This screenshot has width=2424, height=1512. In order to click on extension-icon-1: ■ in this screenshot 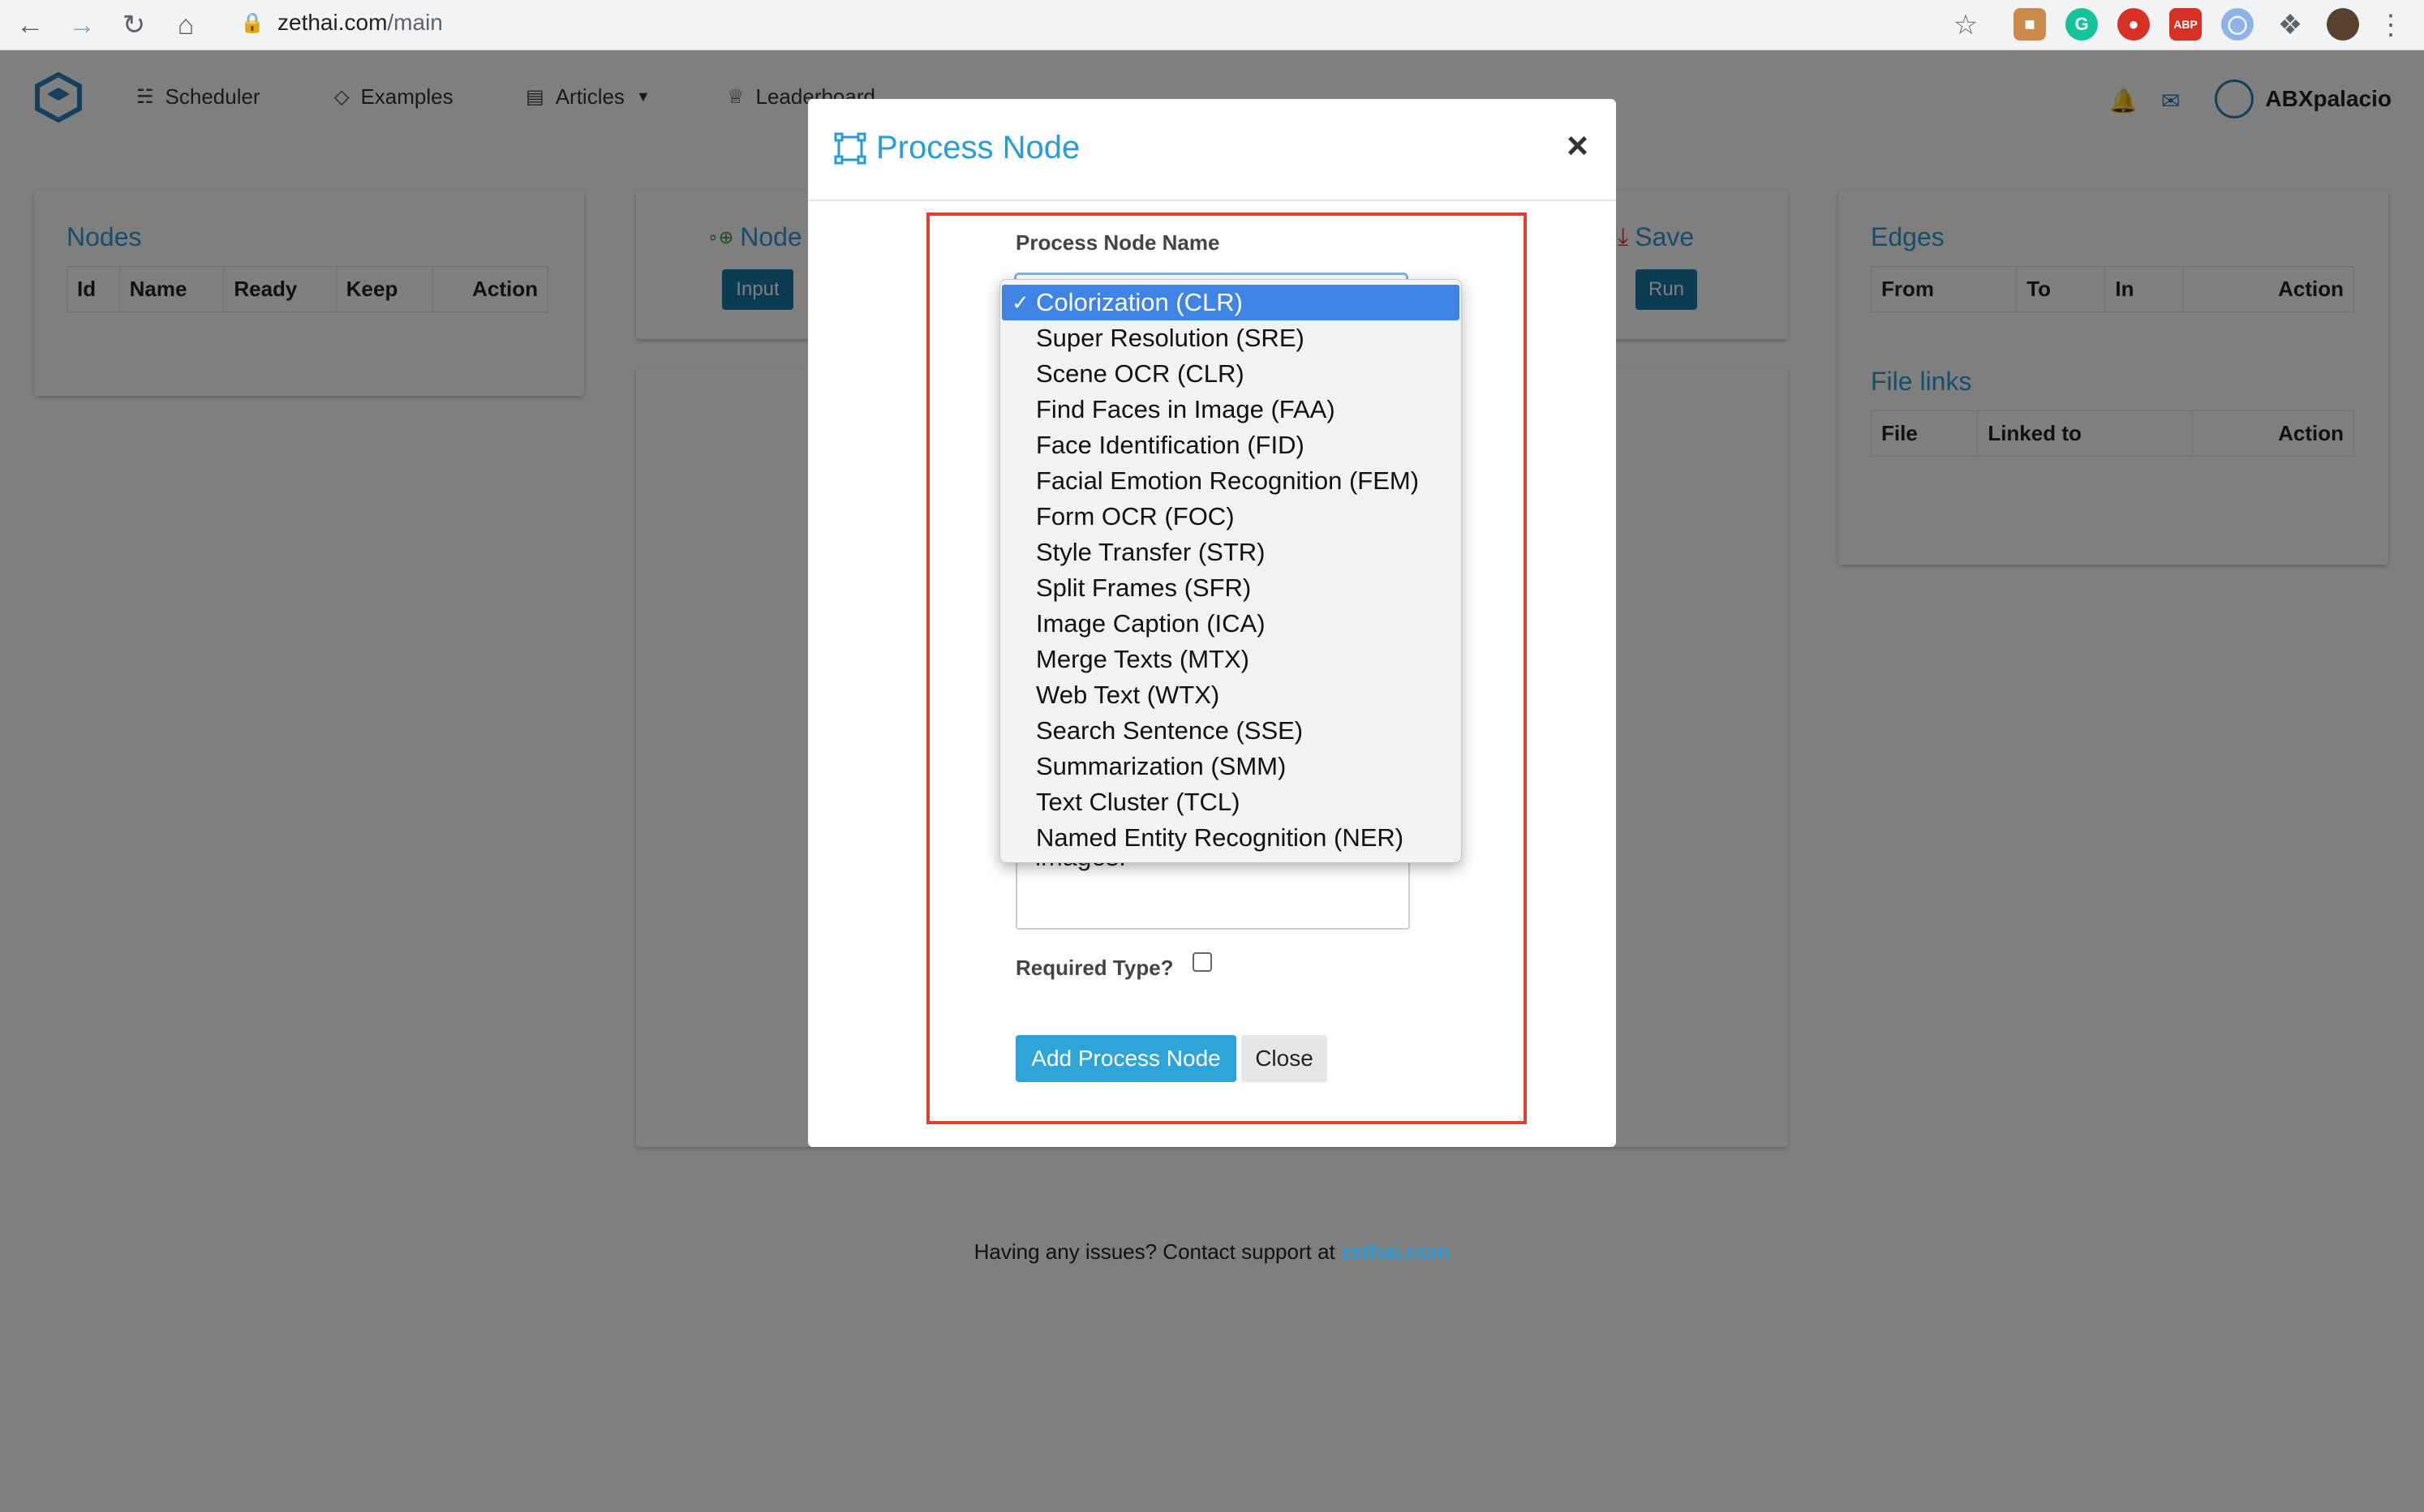, I will do `click(2030, 24)`.